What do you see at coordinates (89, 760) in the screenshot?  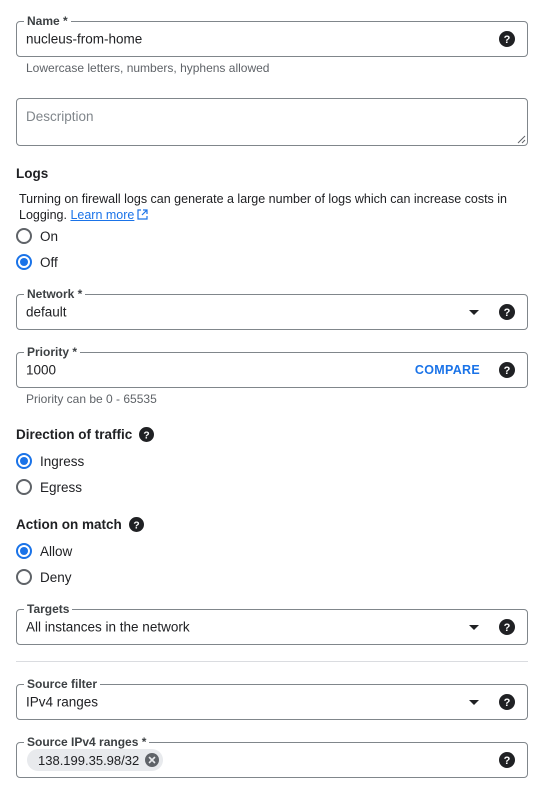 I see `chip-label: 138.199.35.98/32` at bounding box center [89, 760].